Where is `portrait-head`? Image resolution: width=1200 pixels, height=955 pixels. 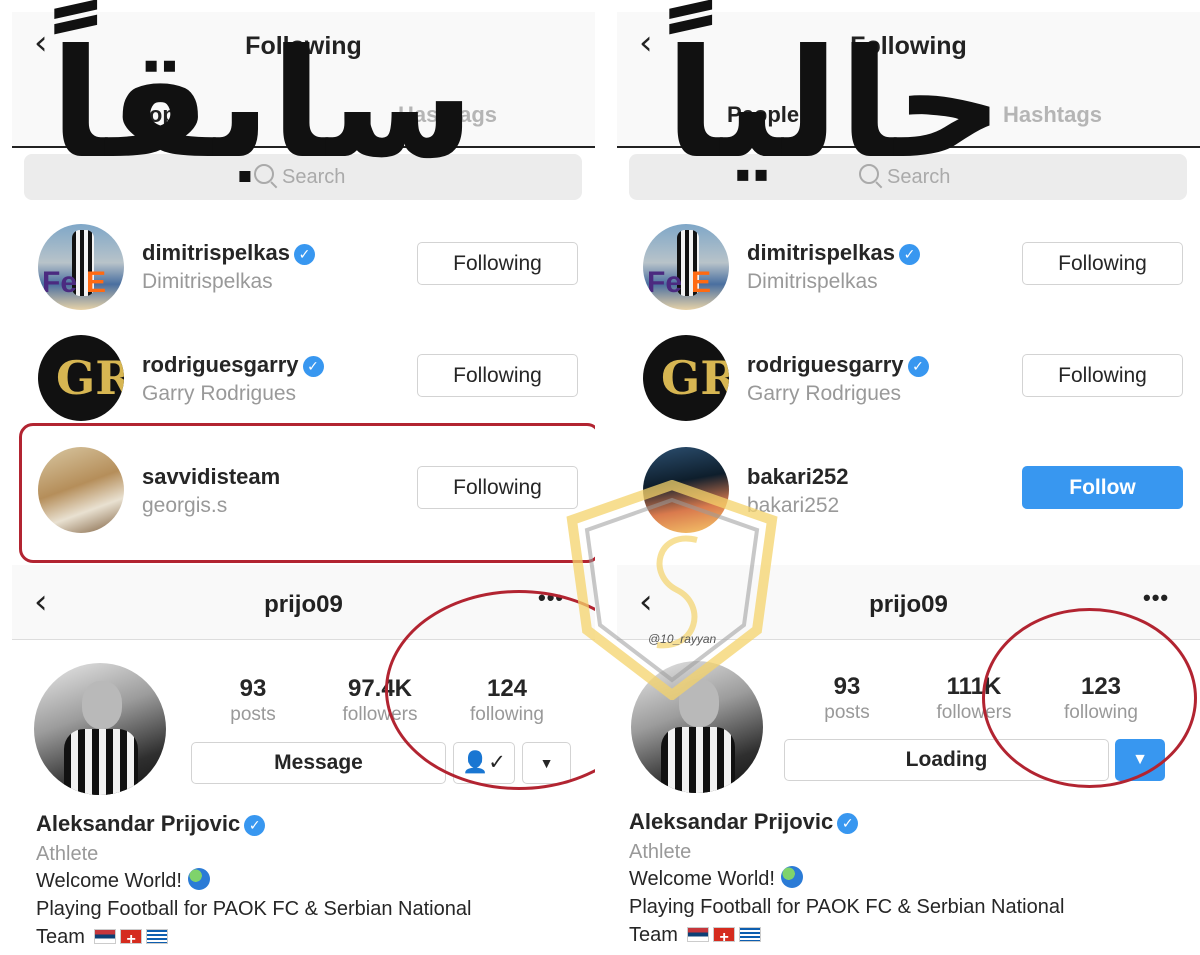 portrait-head is located at coordinates (102, 705).